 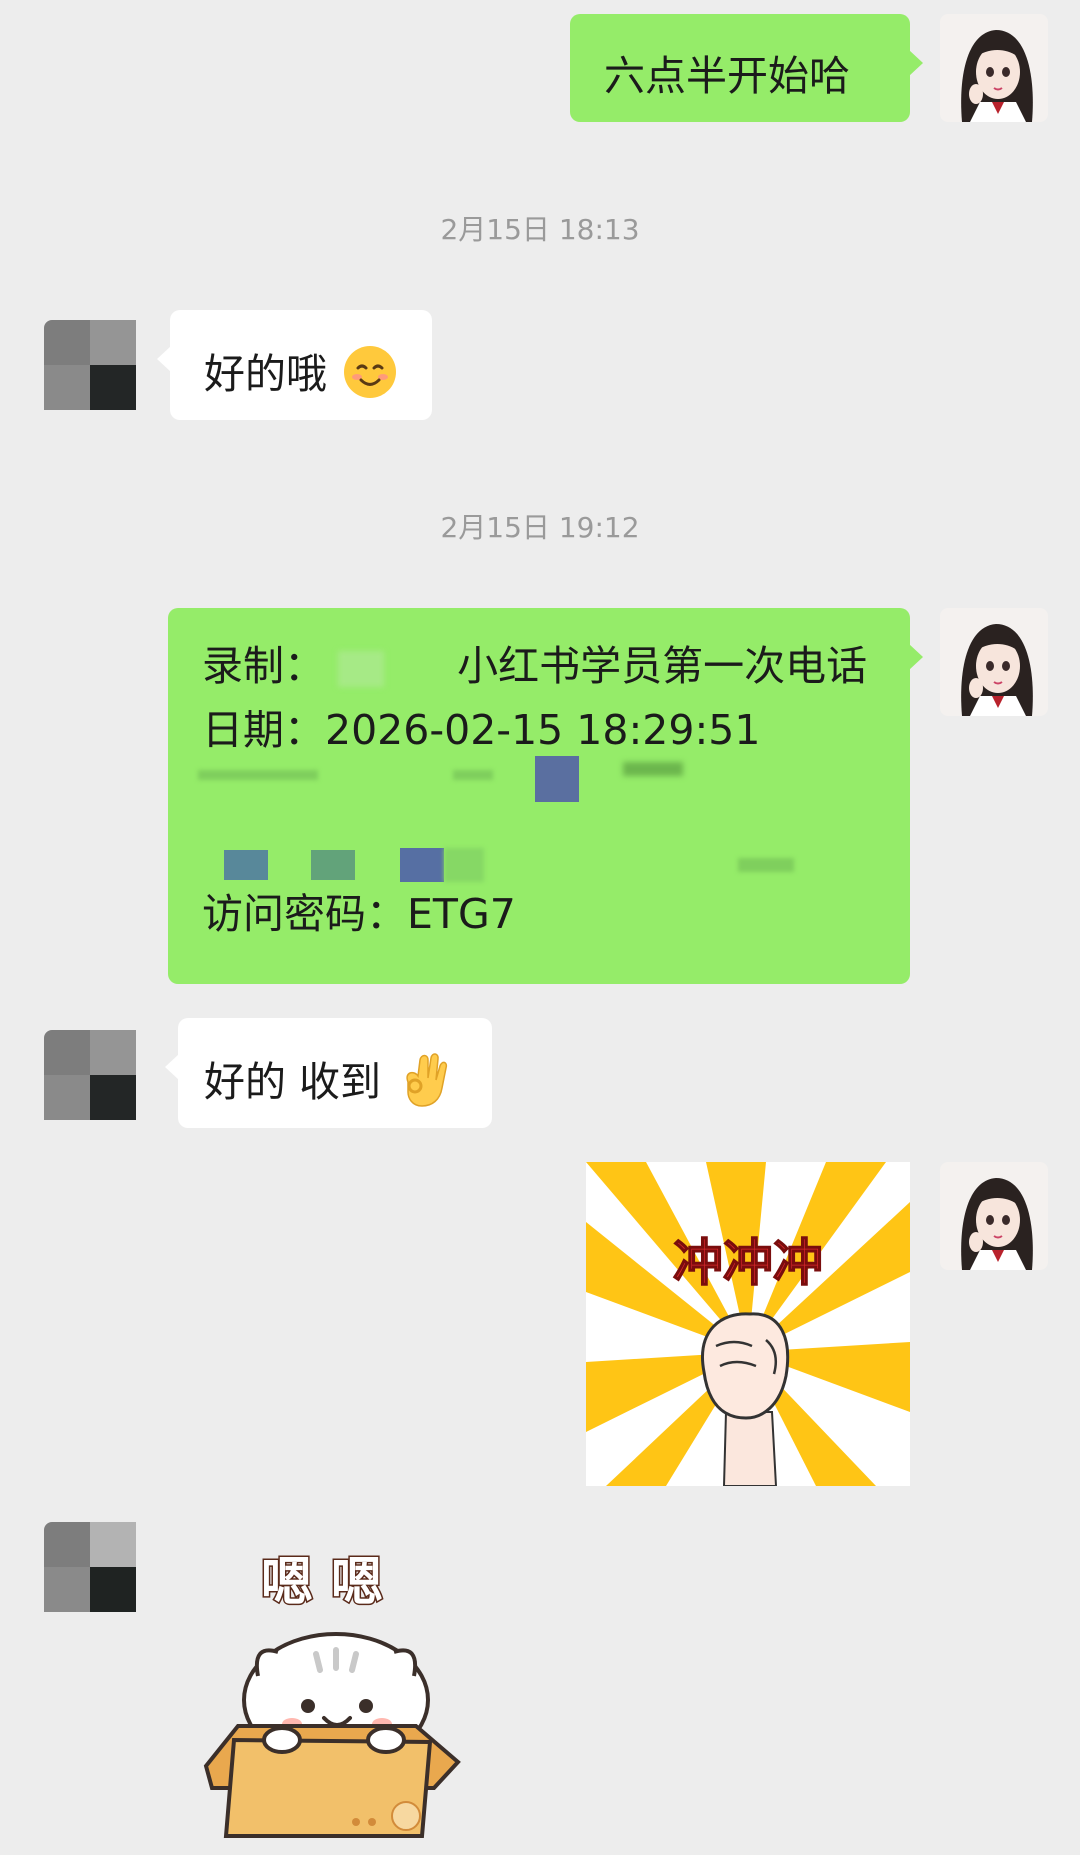 What do you see at coordinates (540, 527) in the screenshot?
I see `timestamp: 2月15日 19:12` at bounding box center [540, 527].